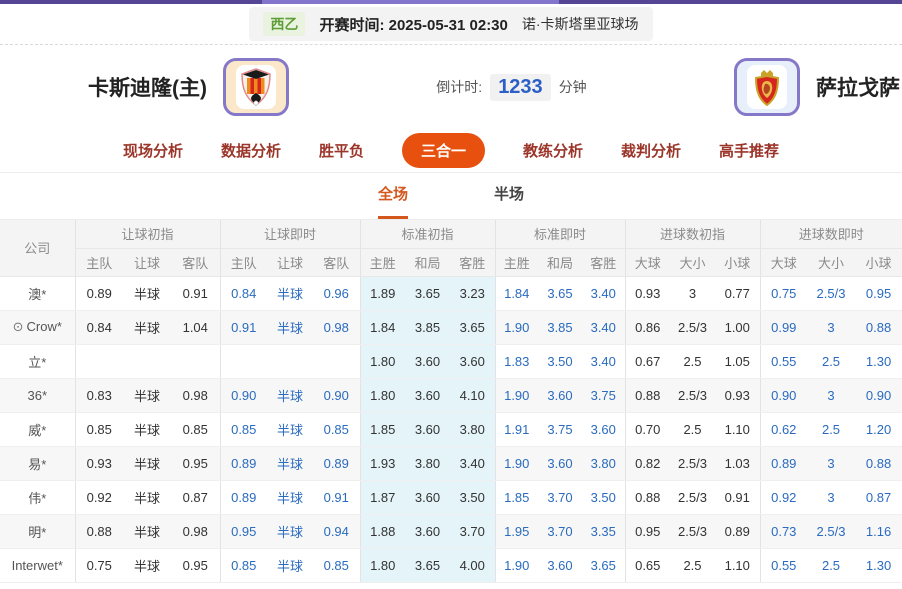  I want to click on company-cell: 立*, so click(37, 361).